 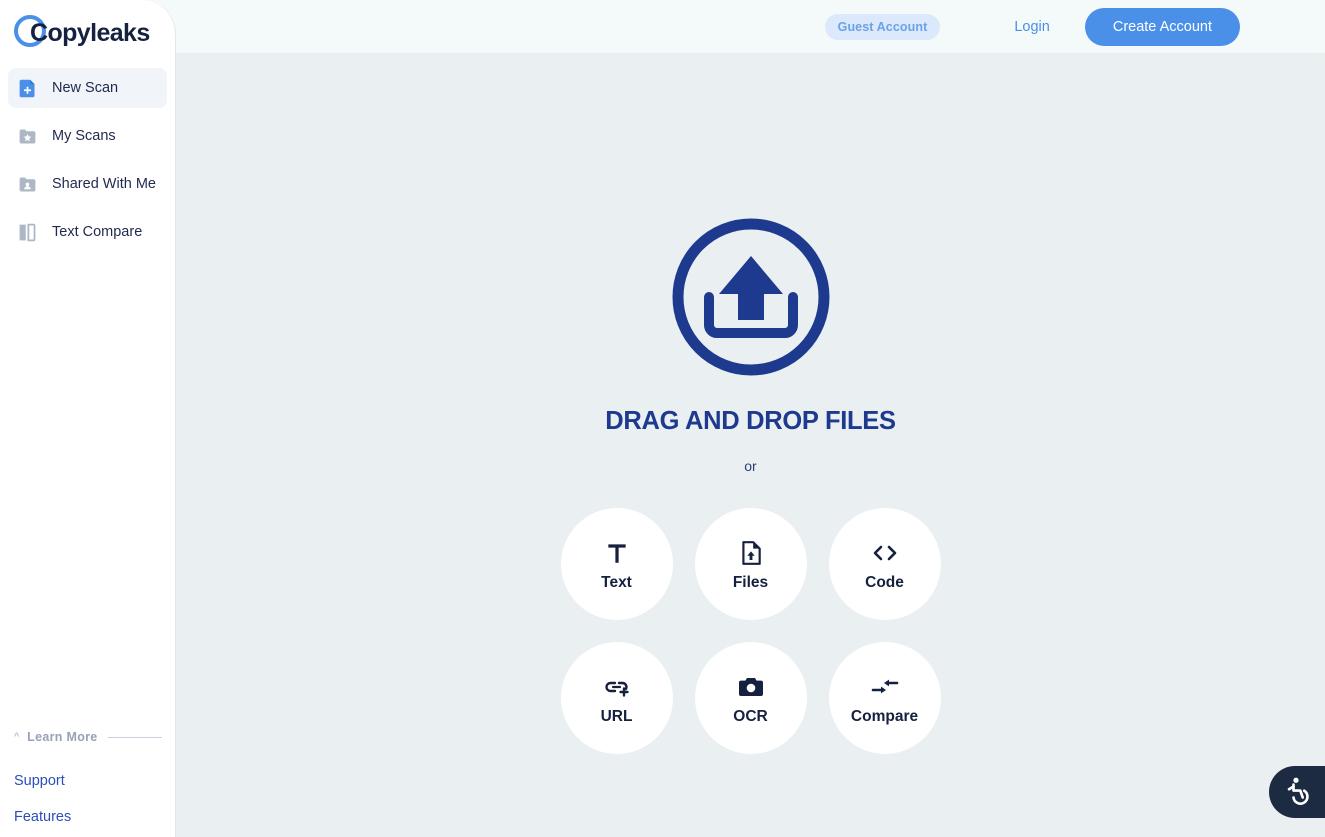 What do you see at coordinates (884, 582) in the screenshot?
I see `option-label: Code` at bounding box center [884, 582].